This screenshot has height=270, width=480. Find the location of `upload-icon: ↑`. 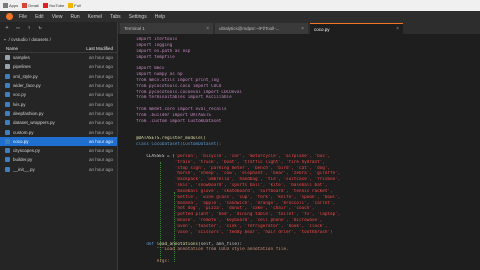

upload-icon: ↑ is located at coordinates (29, 28).